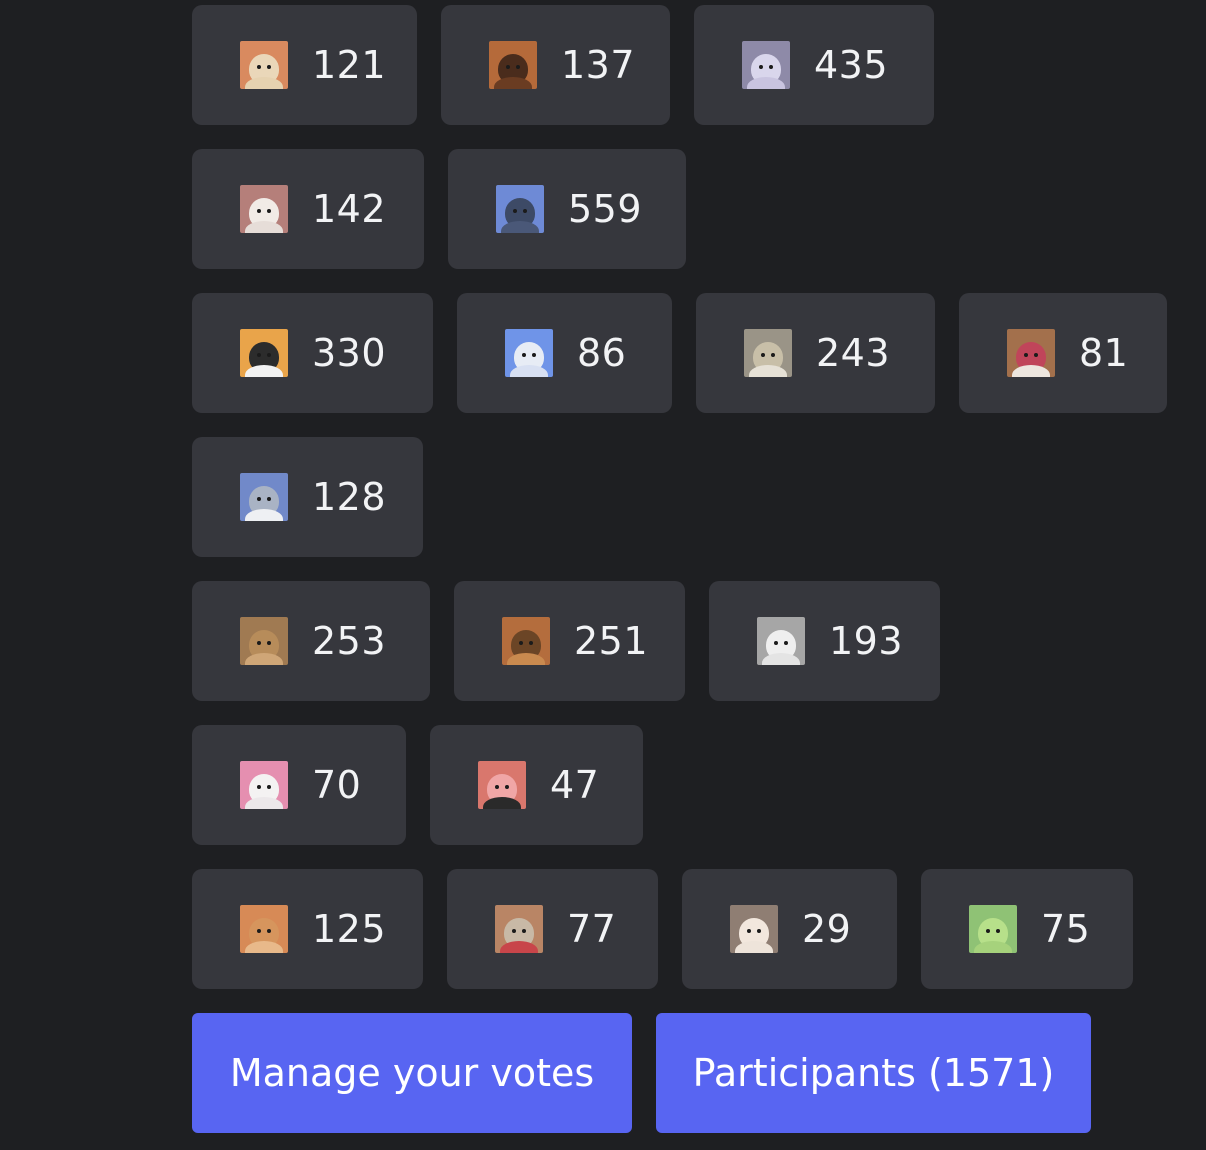  Describe the element at coordinates (264, 641) in the screenshot. I see `capybara-avatar-icon` at that location.